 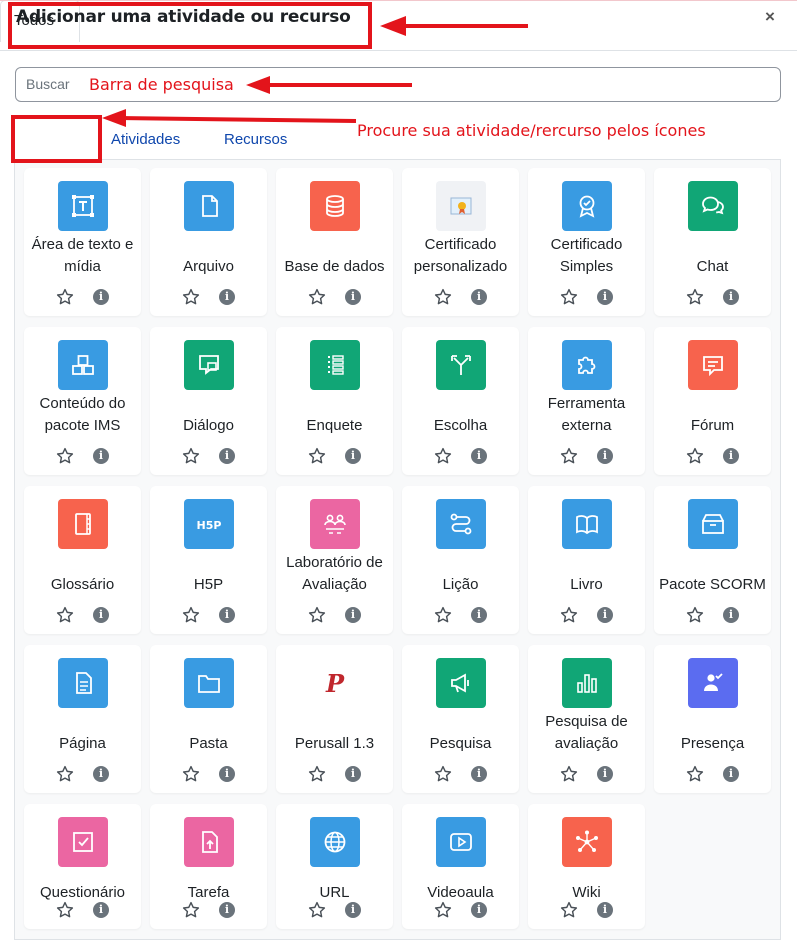 I want to click on activity-card: Certificado personalizado i, so click(x=460, y=242).